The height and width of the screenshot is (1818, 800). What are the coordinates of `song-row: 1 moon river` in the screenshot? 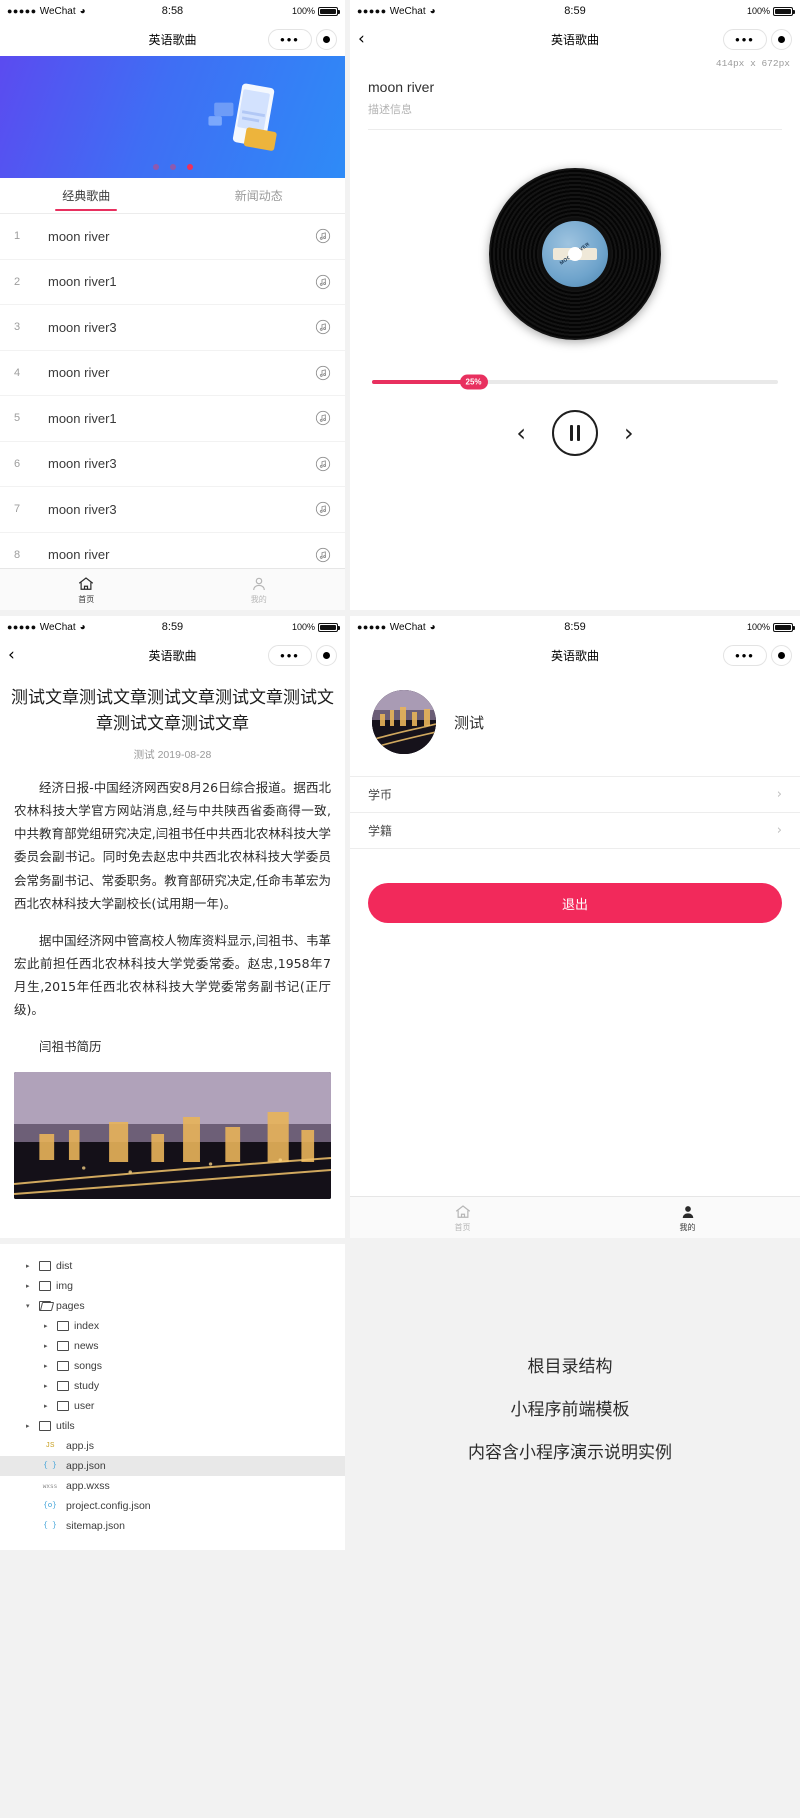 It's located at (172, 237).